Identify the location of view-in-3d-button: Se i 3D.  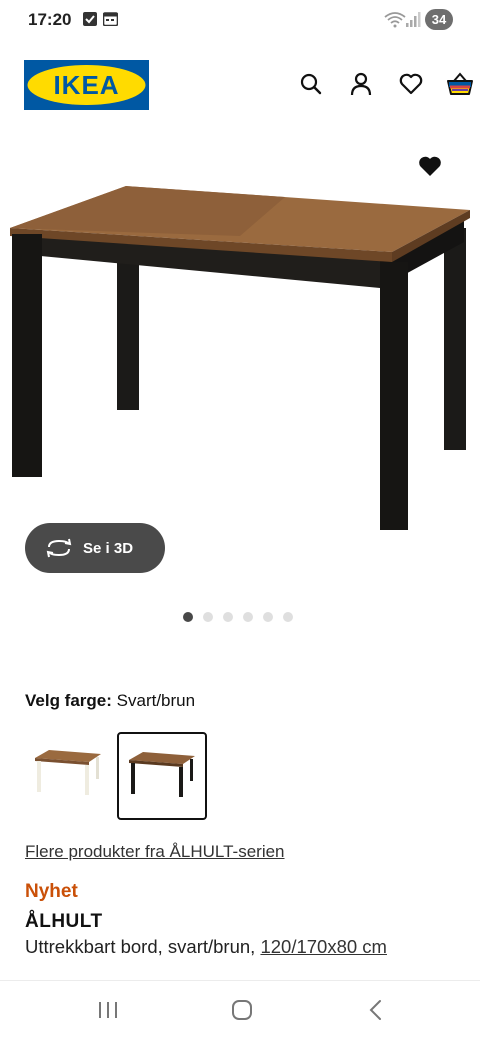
(95, 548).